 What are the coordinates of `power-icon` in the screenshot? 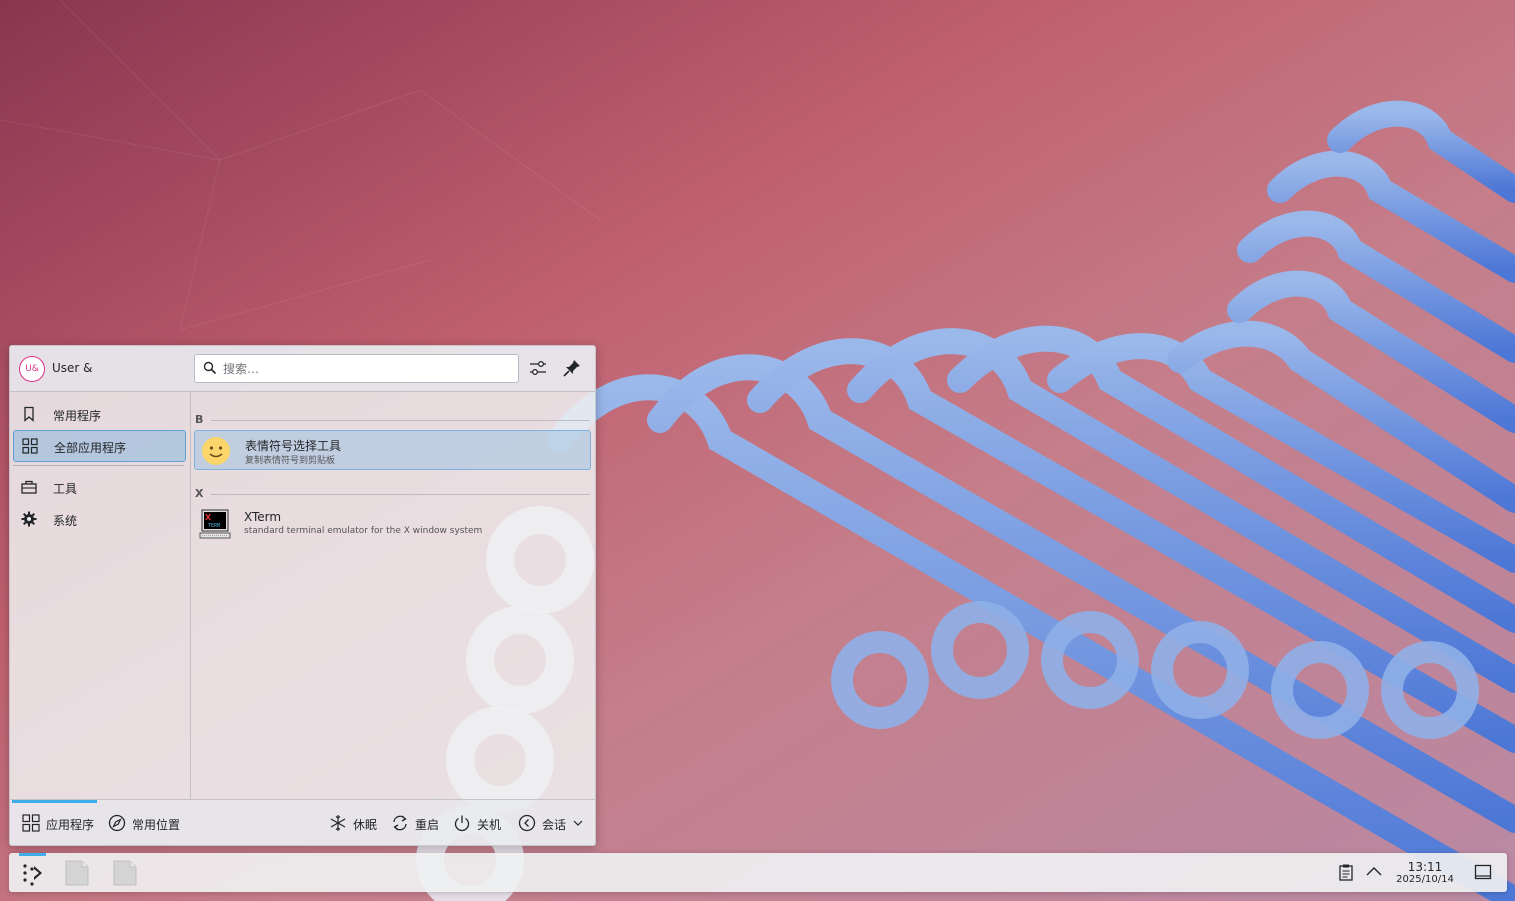 It's located at (462, 823).